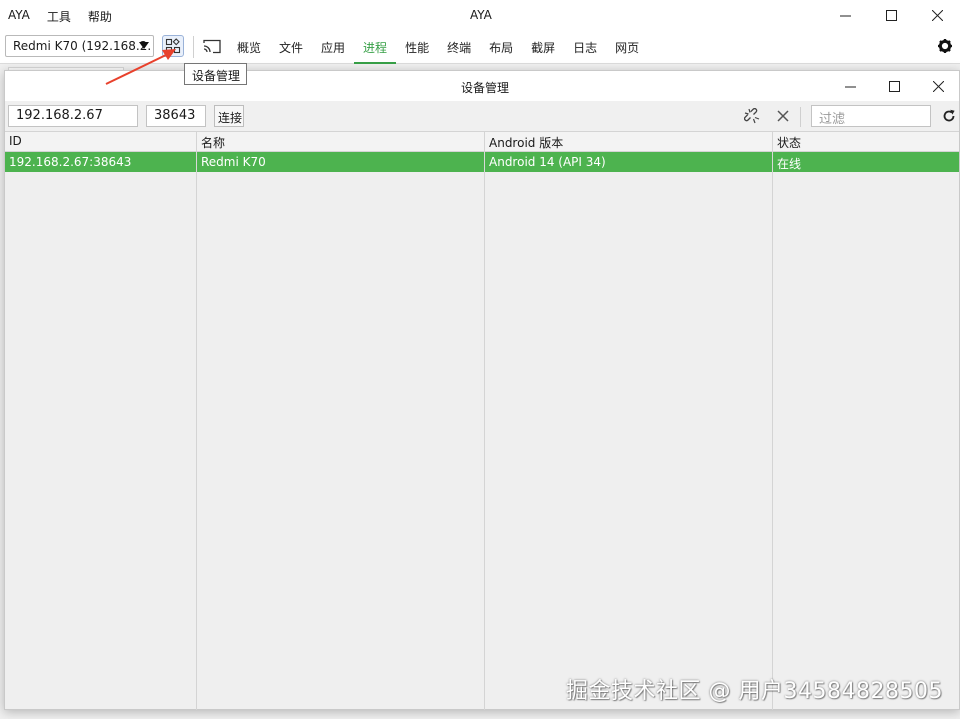 The width and height of the screenshot is (960, 719). What do you see at coordinates (417, 47) in the screenshot?
I see `tab-4: 性能` at bounding box center [417, 47].